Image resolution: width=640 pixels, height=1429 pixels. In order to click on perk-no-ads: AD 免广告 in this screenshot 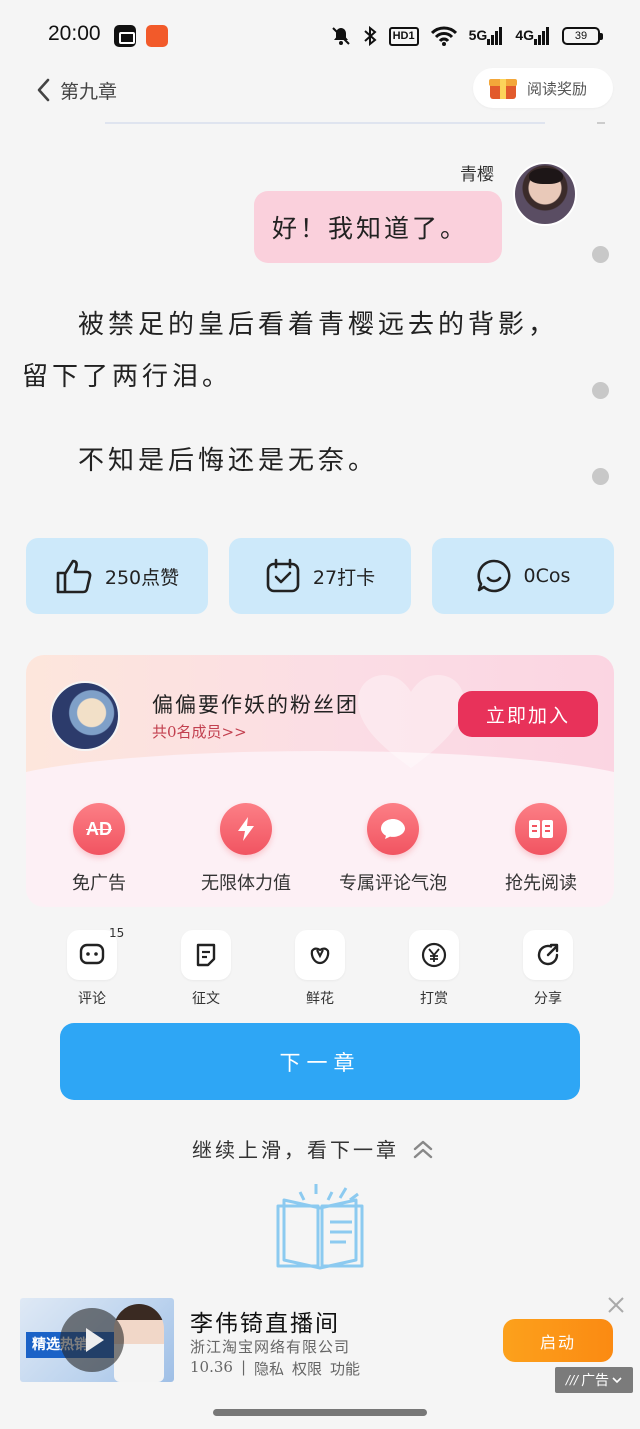, I will do `click(100, 849)`.